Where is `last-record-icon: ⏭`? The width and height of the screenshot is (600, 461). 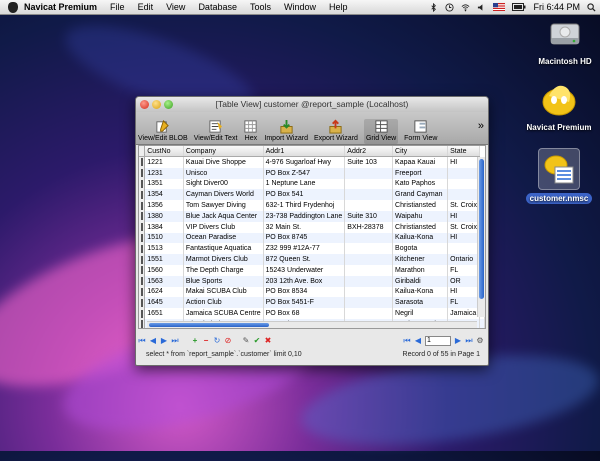 last-record-icon: ⏭ is located at coordinates (175, 341).